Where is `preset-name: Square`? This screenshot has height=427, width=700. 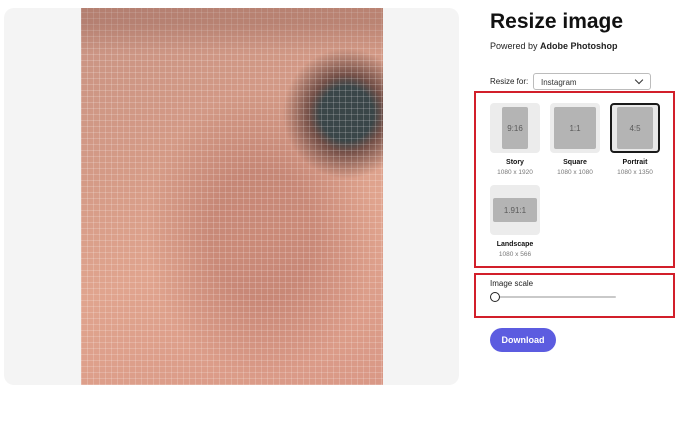
preset-name: Square is located at coordinates (575, 162).